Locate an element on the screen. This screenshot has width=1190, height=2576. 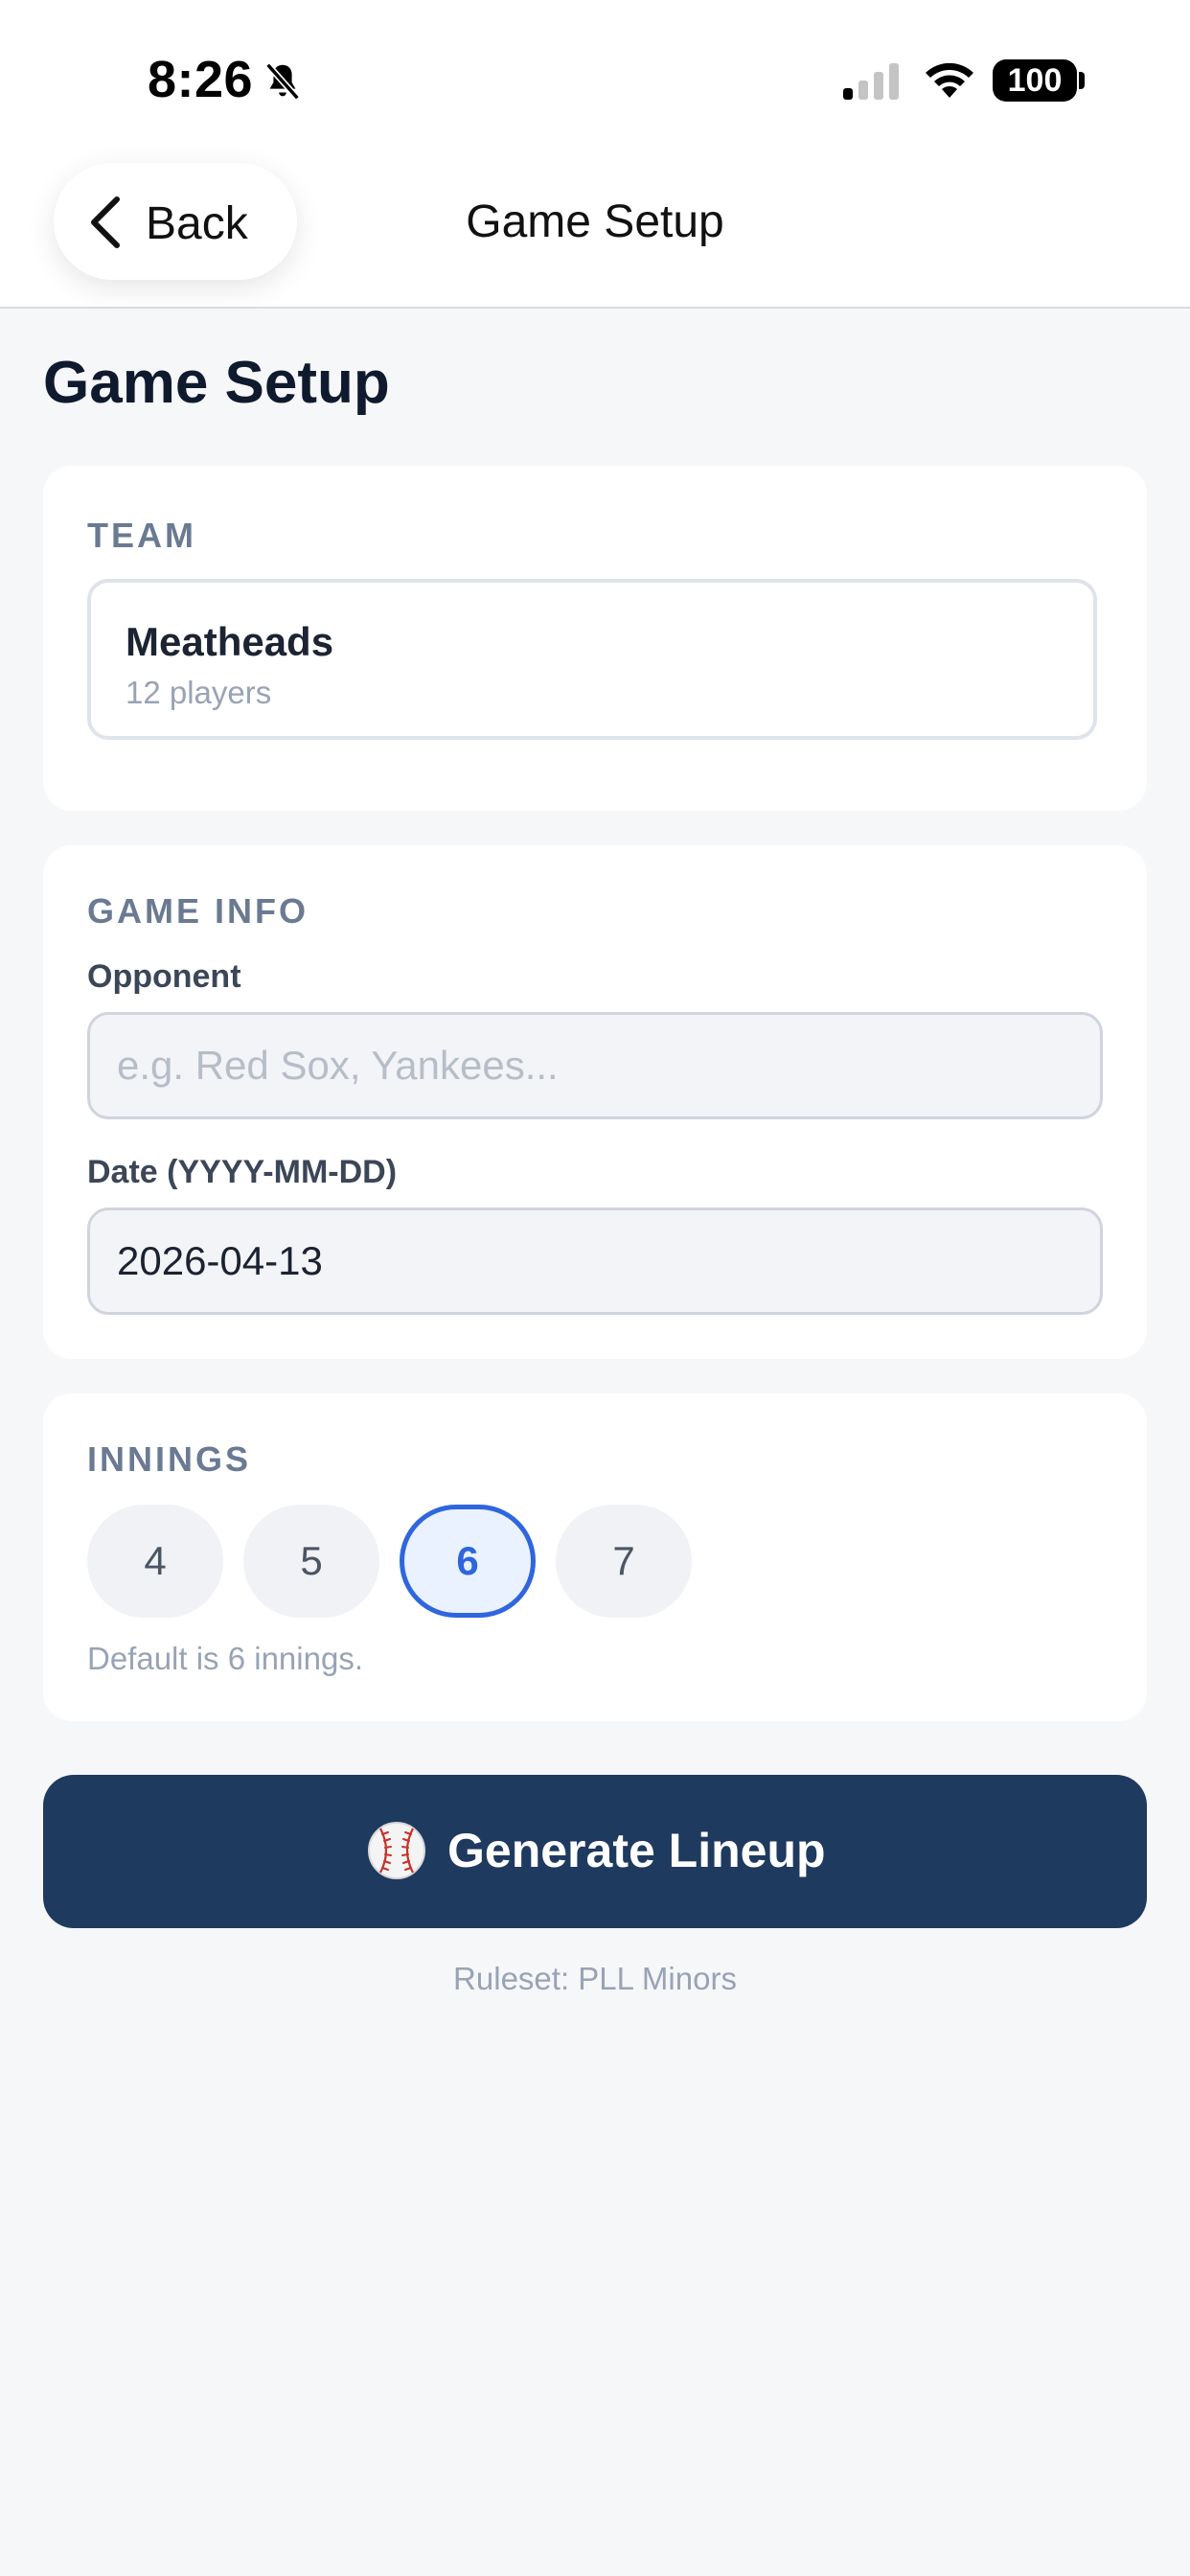
baseball-icon is located at coordinates (397, 1851).